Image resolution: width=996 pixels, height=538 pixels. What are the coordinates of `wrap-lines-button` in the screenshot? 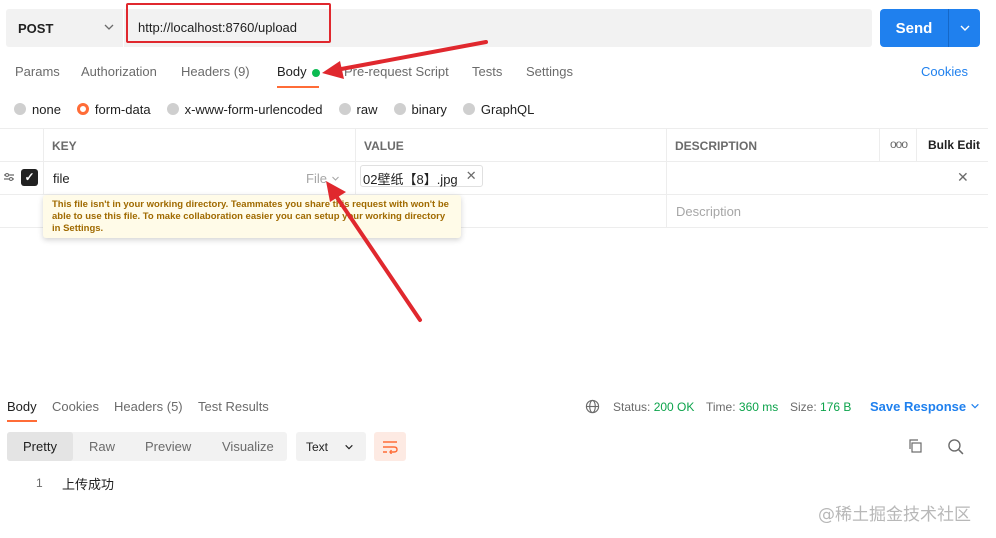 It's located at (390, 446).